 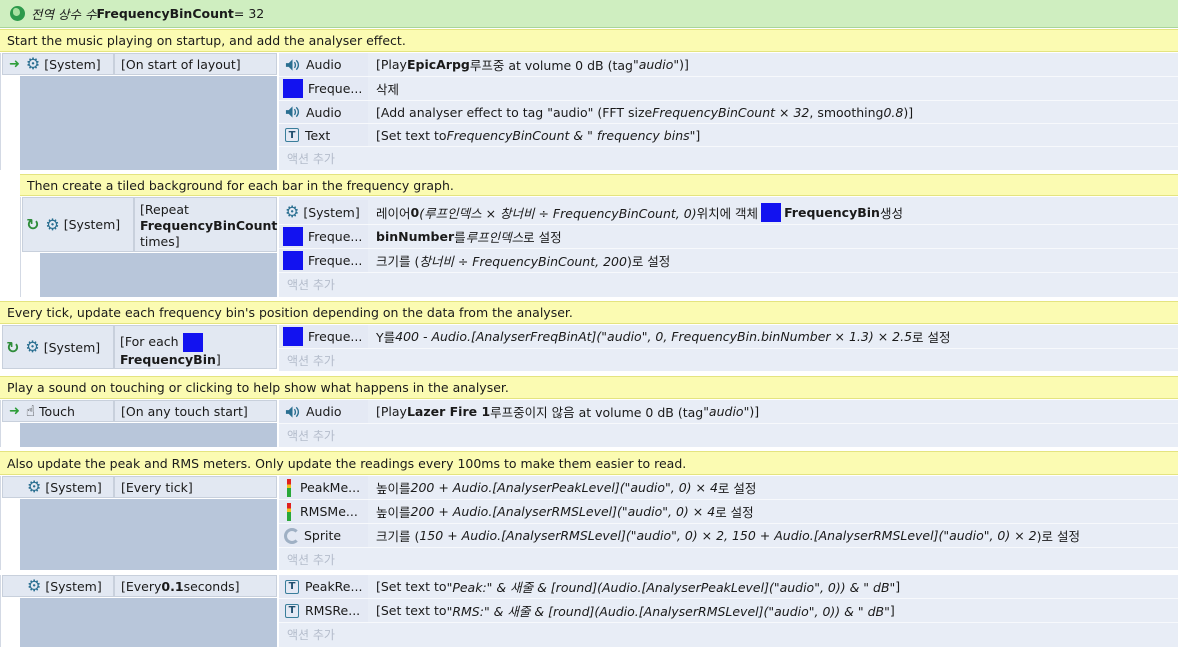 I want to click on condition-text: [Every tick], so click(x=157, y=487).